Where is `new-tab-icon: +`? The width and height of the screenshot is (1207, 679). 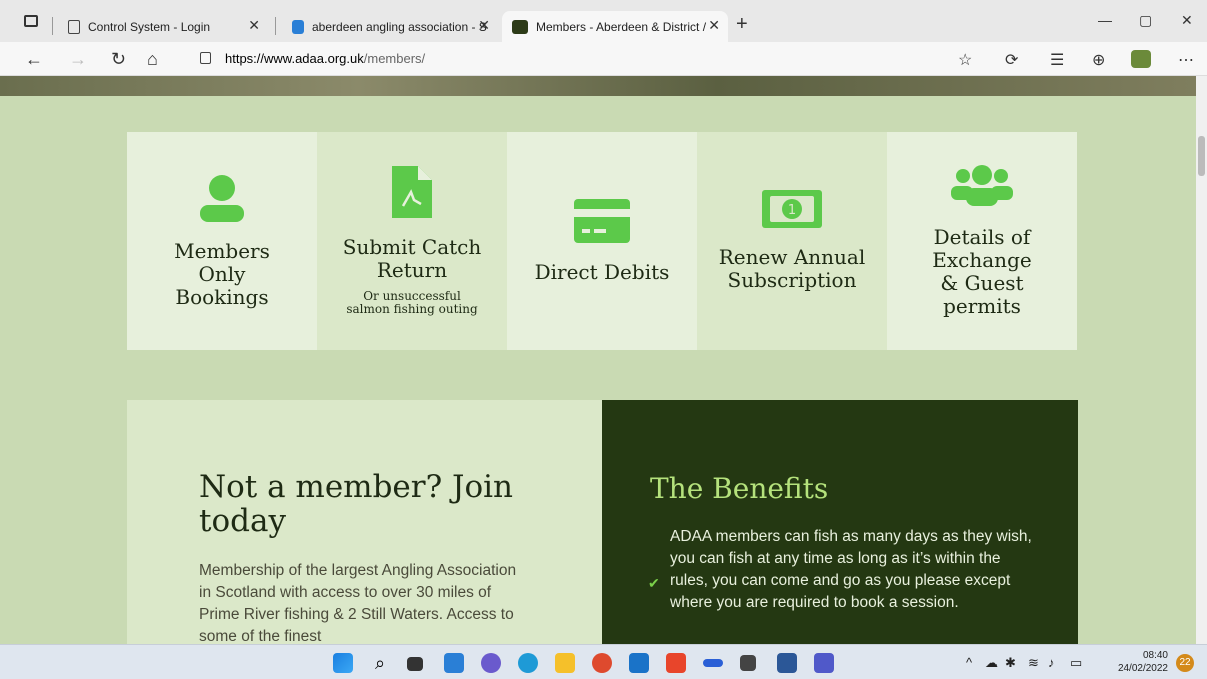 new-tab-icon: + is located at coordinates (742, 24).